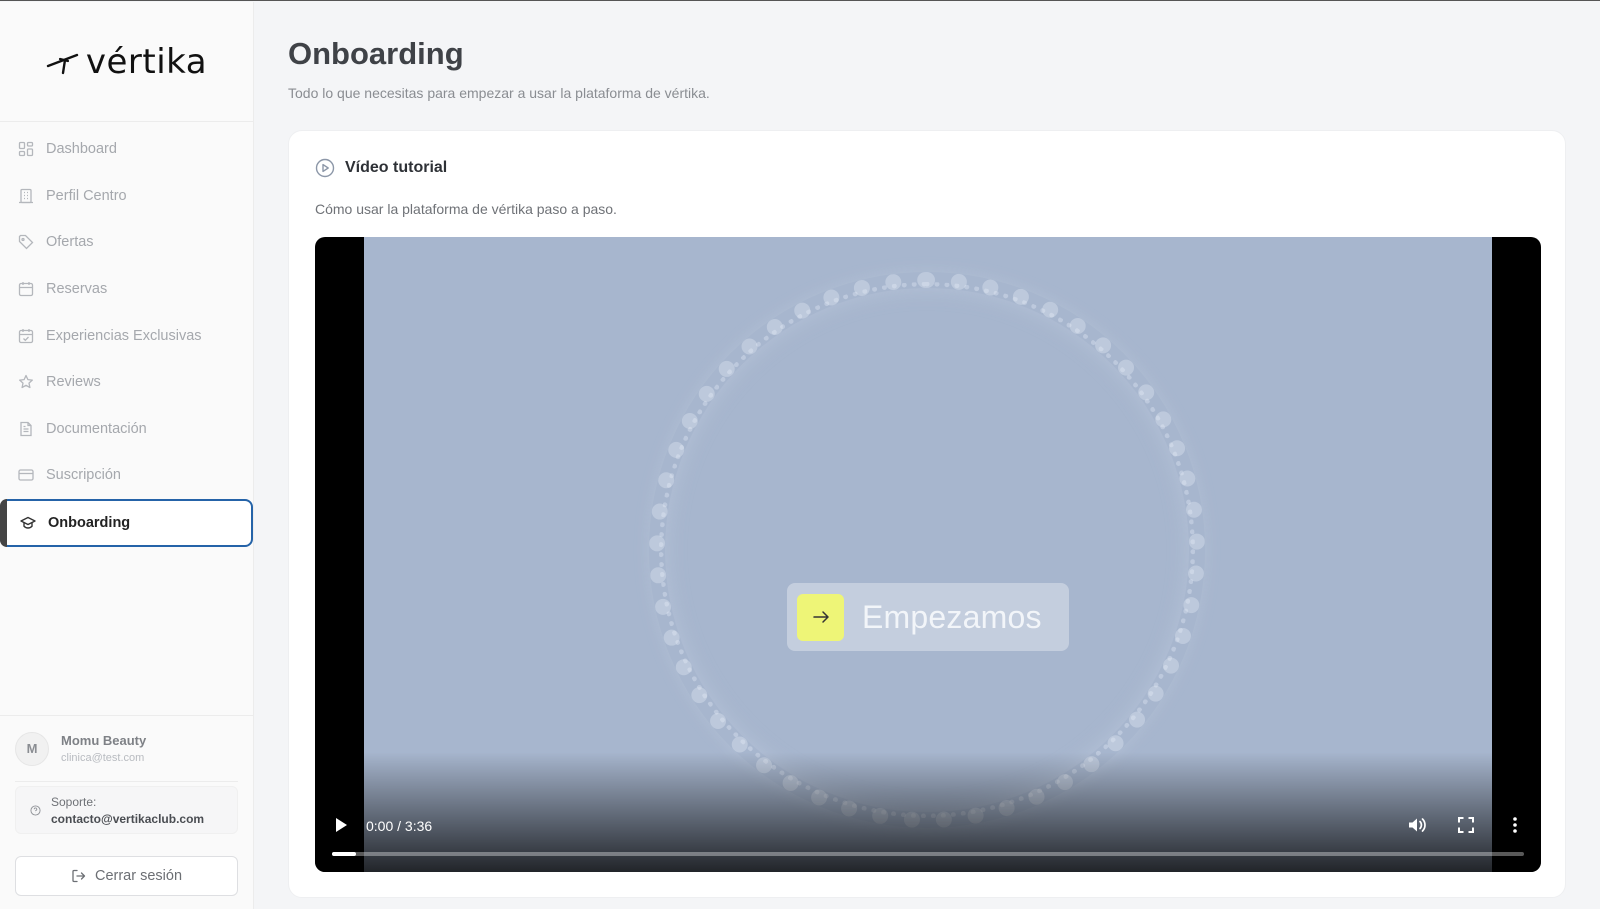 This screenshot has height=909, width=1600. What do you see at coordinates (26, 475) in the screenshot?
I see `credit-card-icon` at bounding box center [26, 475].